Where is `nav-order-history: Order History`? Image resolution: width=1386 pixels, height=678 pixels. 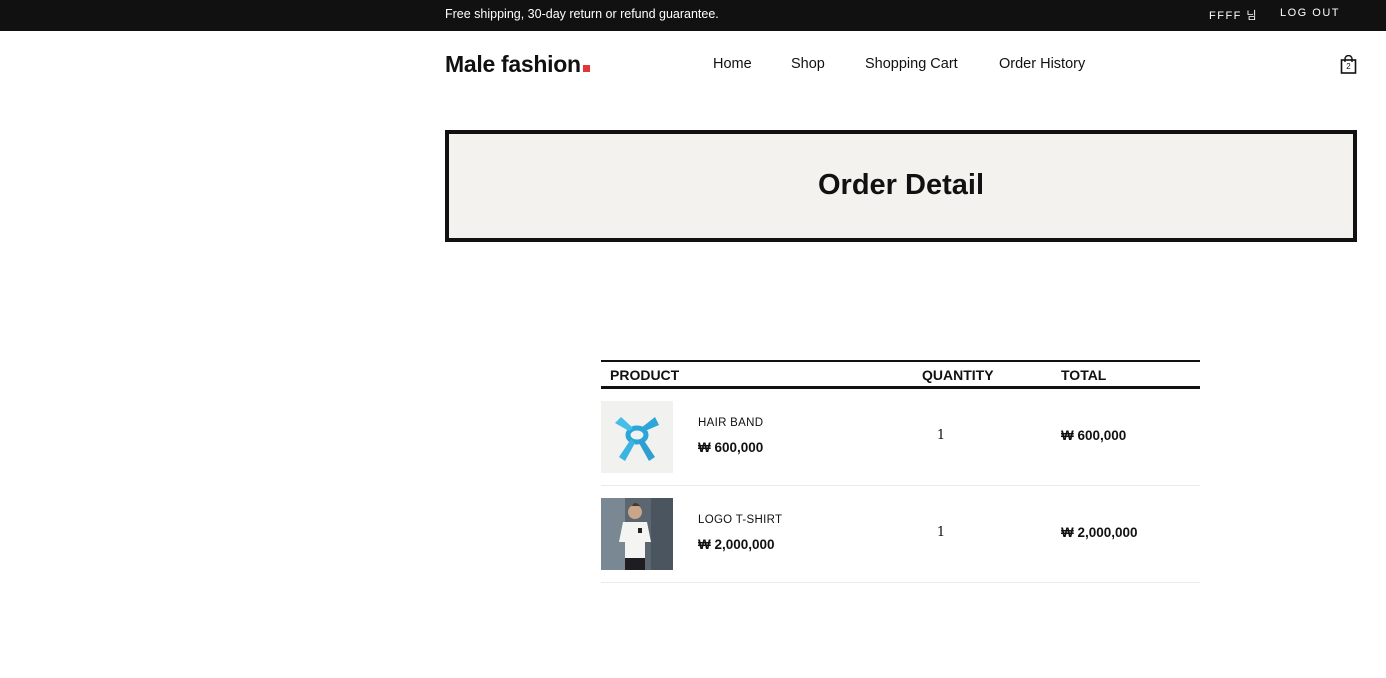 nav-order-history: Order History is located at coordinates (1042, 64).